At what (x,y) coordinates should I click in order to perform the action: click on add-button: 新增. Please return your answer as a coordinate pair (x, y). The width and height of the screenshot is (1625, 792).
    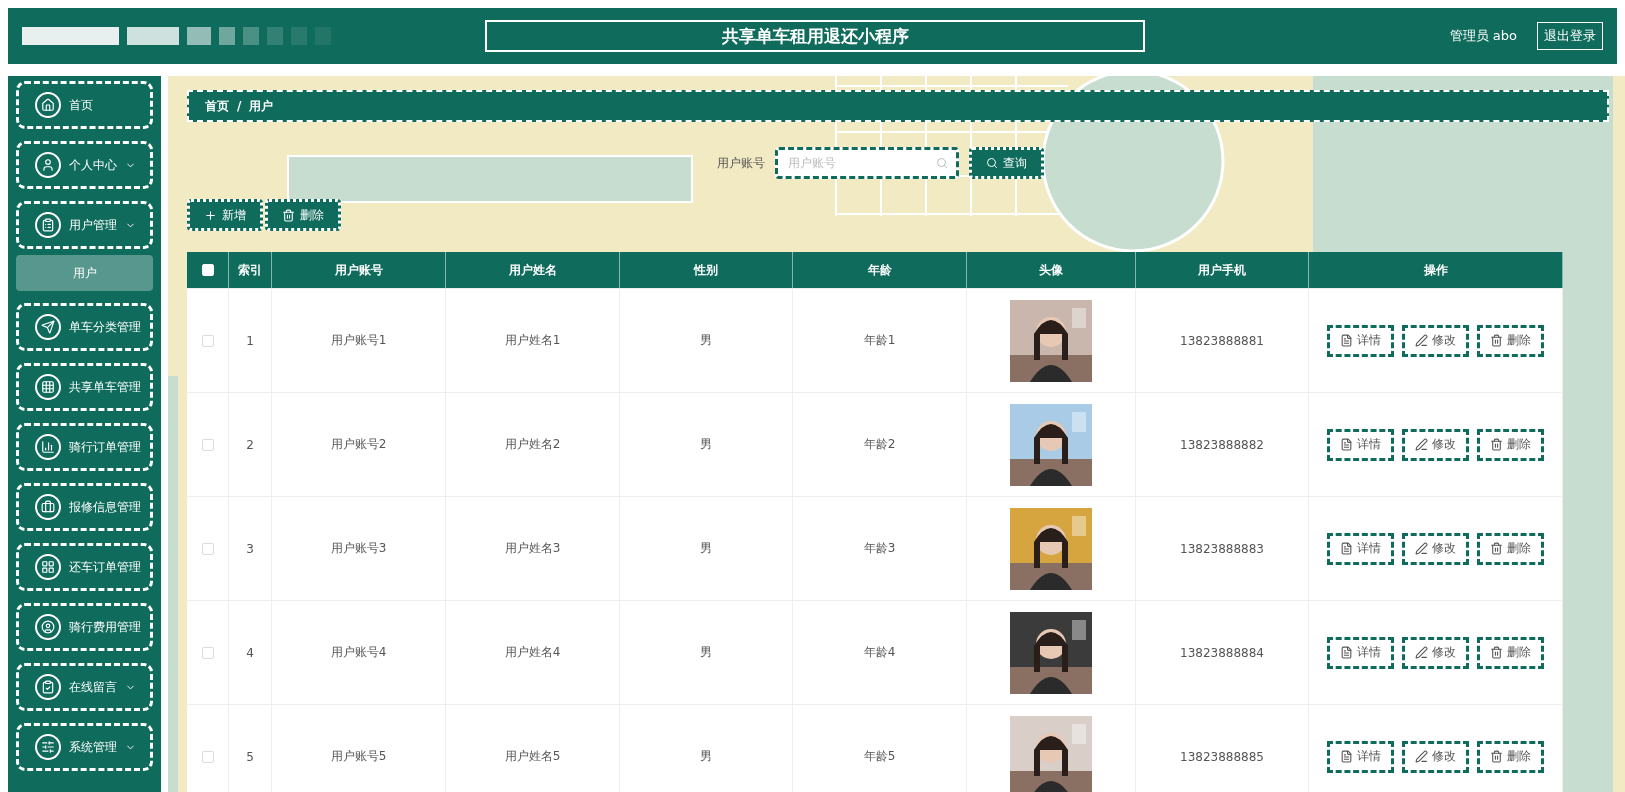
    Looking at the image, I should click on (225, 215).